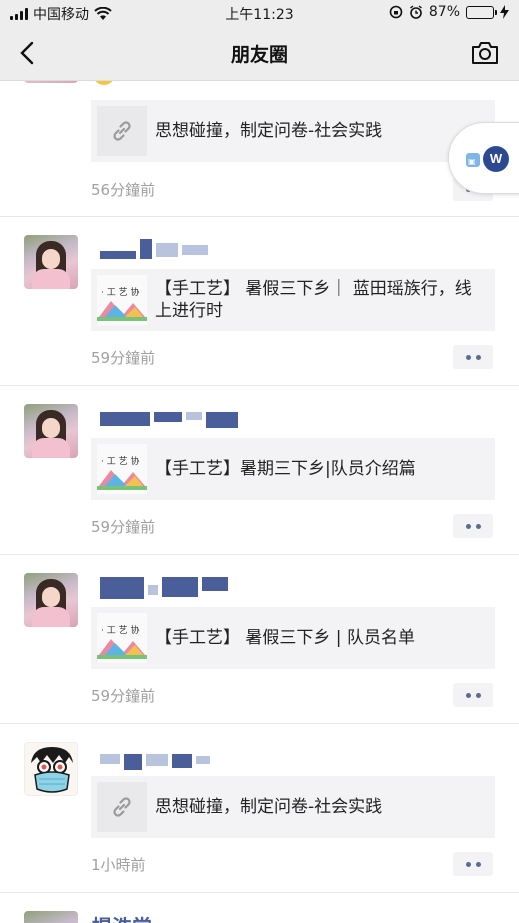 The width and height of the screenshot is (519, 923). I want to click on alarm-icon, so click(415, 12).